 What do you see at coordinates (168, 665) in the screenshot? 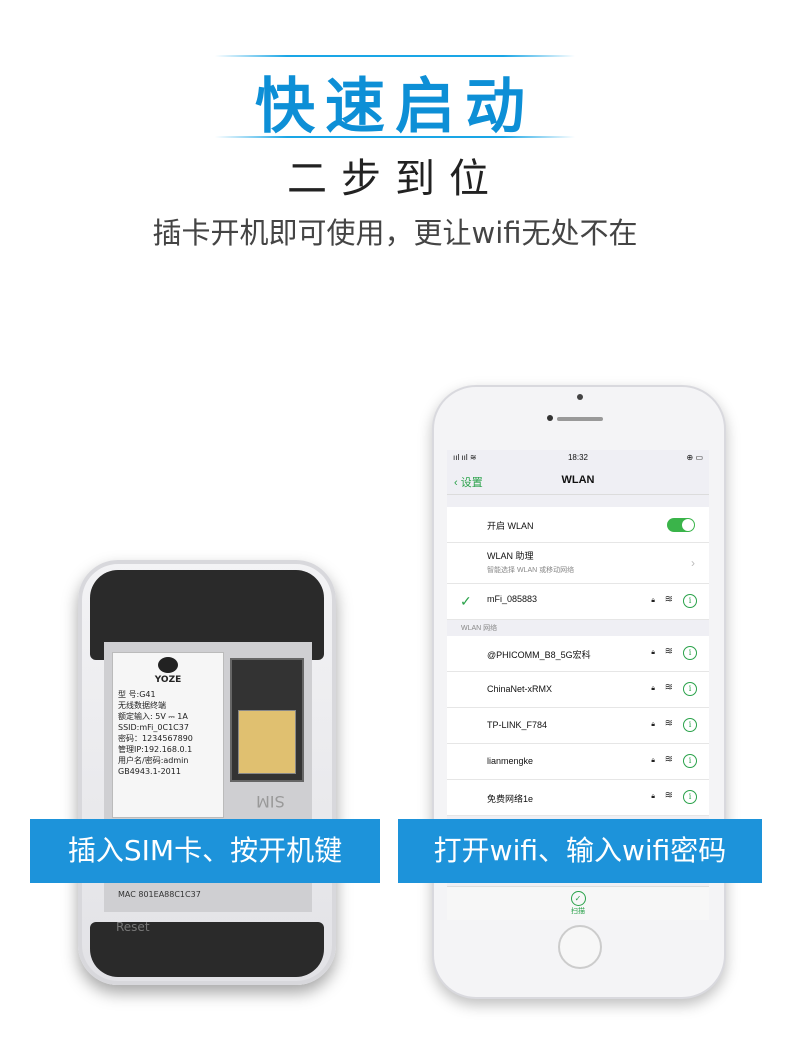
I see `brand-logo-icon` at bounding box center [168, 665].